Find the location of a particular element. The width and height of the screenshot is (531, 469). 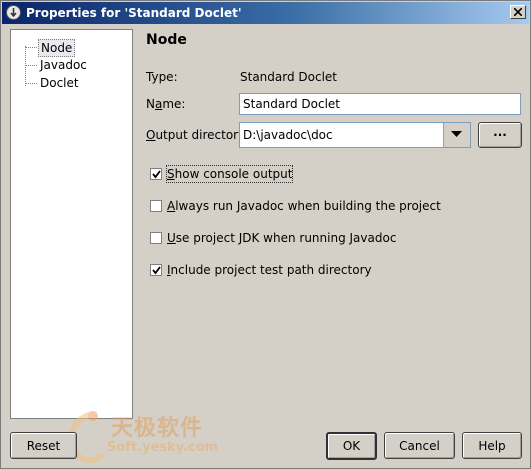

checkbox-label: Show console output is located at coordinates (229, 174).